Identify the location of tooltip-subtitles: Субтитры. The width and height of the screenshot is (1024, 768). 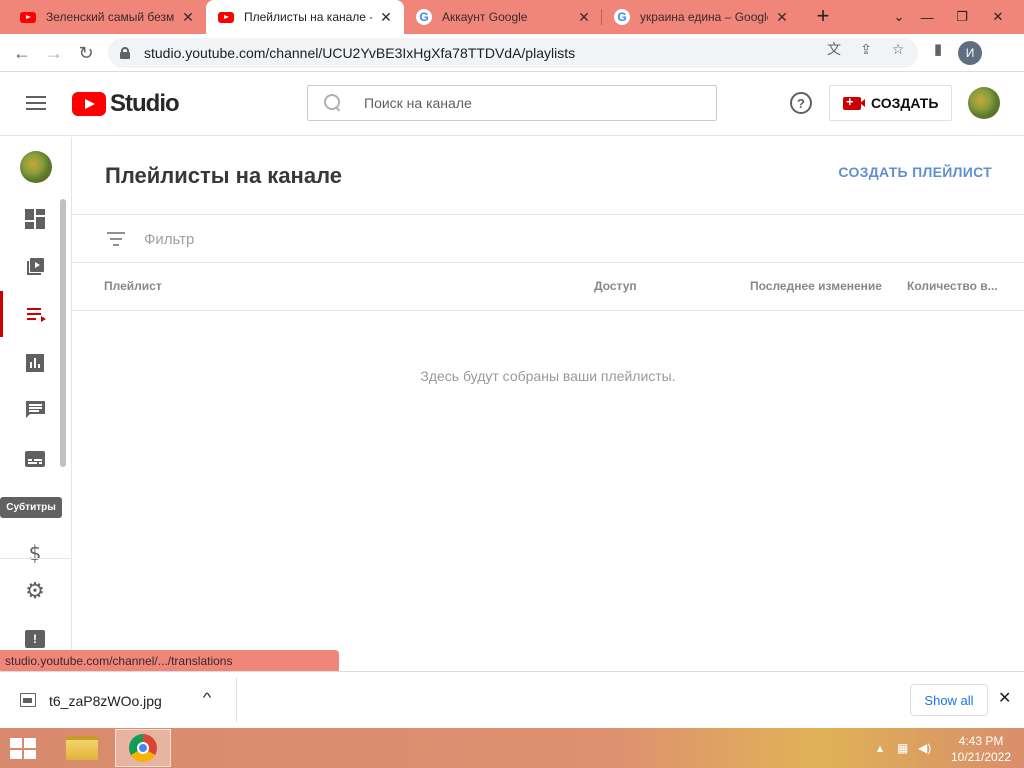
(31, 507).